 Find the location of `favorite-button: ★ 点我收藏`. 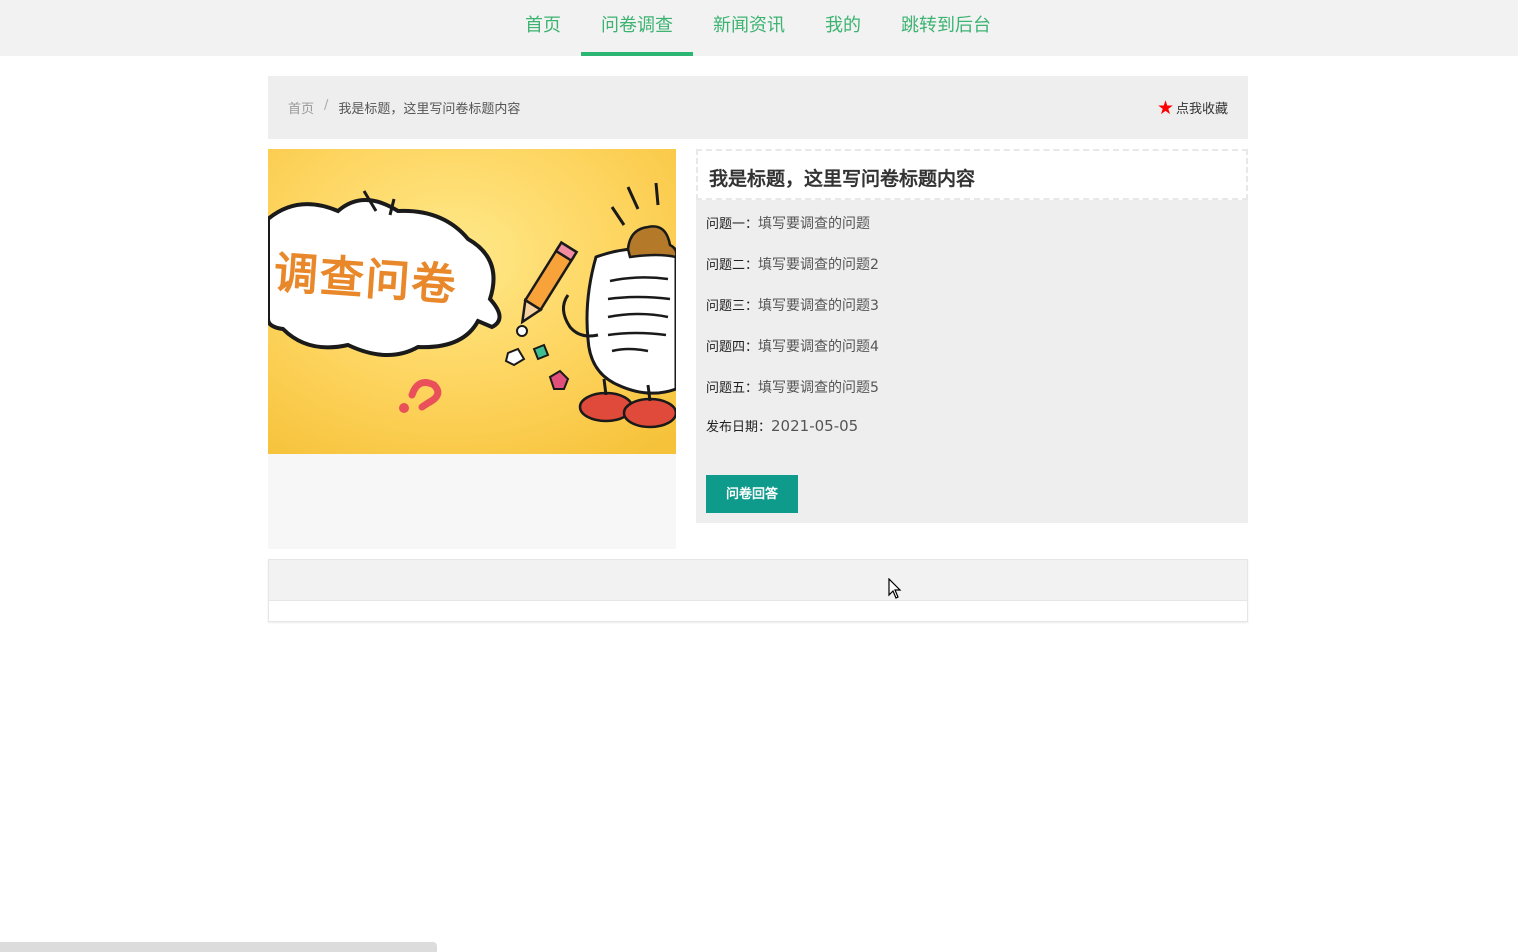

favorite-button: ★ 点我收藏 is located at coordinates (1192, 107).